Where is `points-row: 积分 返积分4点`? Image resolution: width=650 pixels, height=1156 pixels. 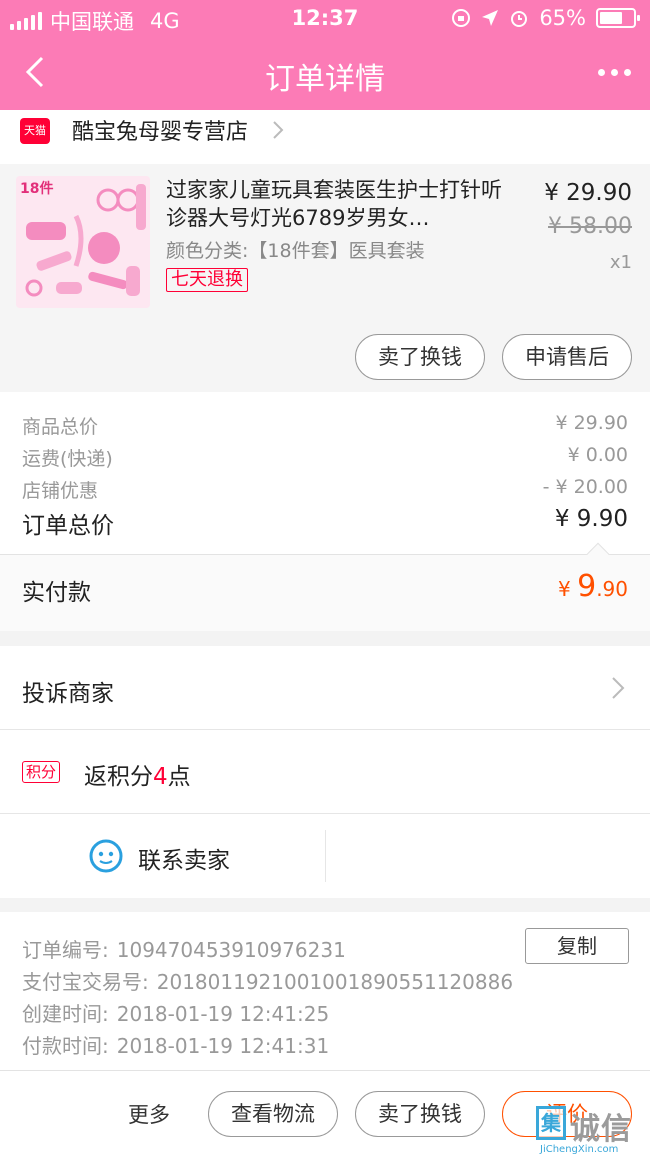
points-row: 积分 返积分4点 is located at coordinates (325, 772).